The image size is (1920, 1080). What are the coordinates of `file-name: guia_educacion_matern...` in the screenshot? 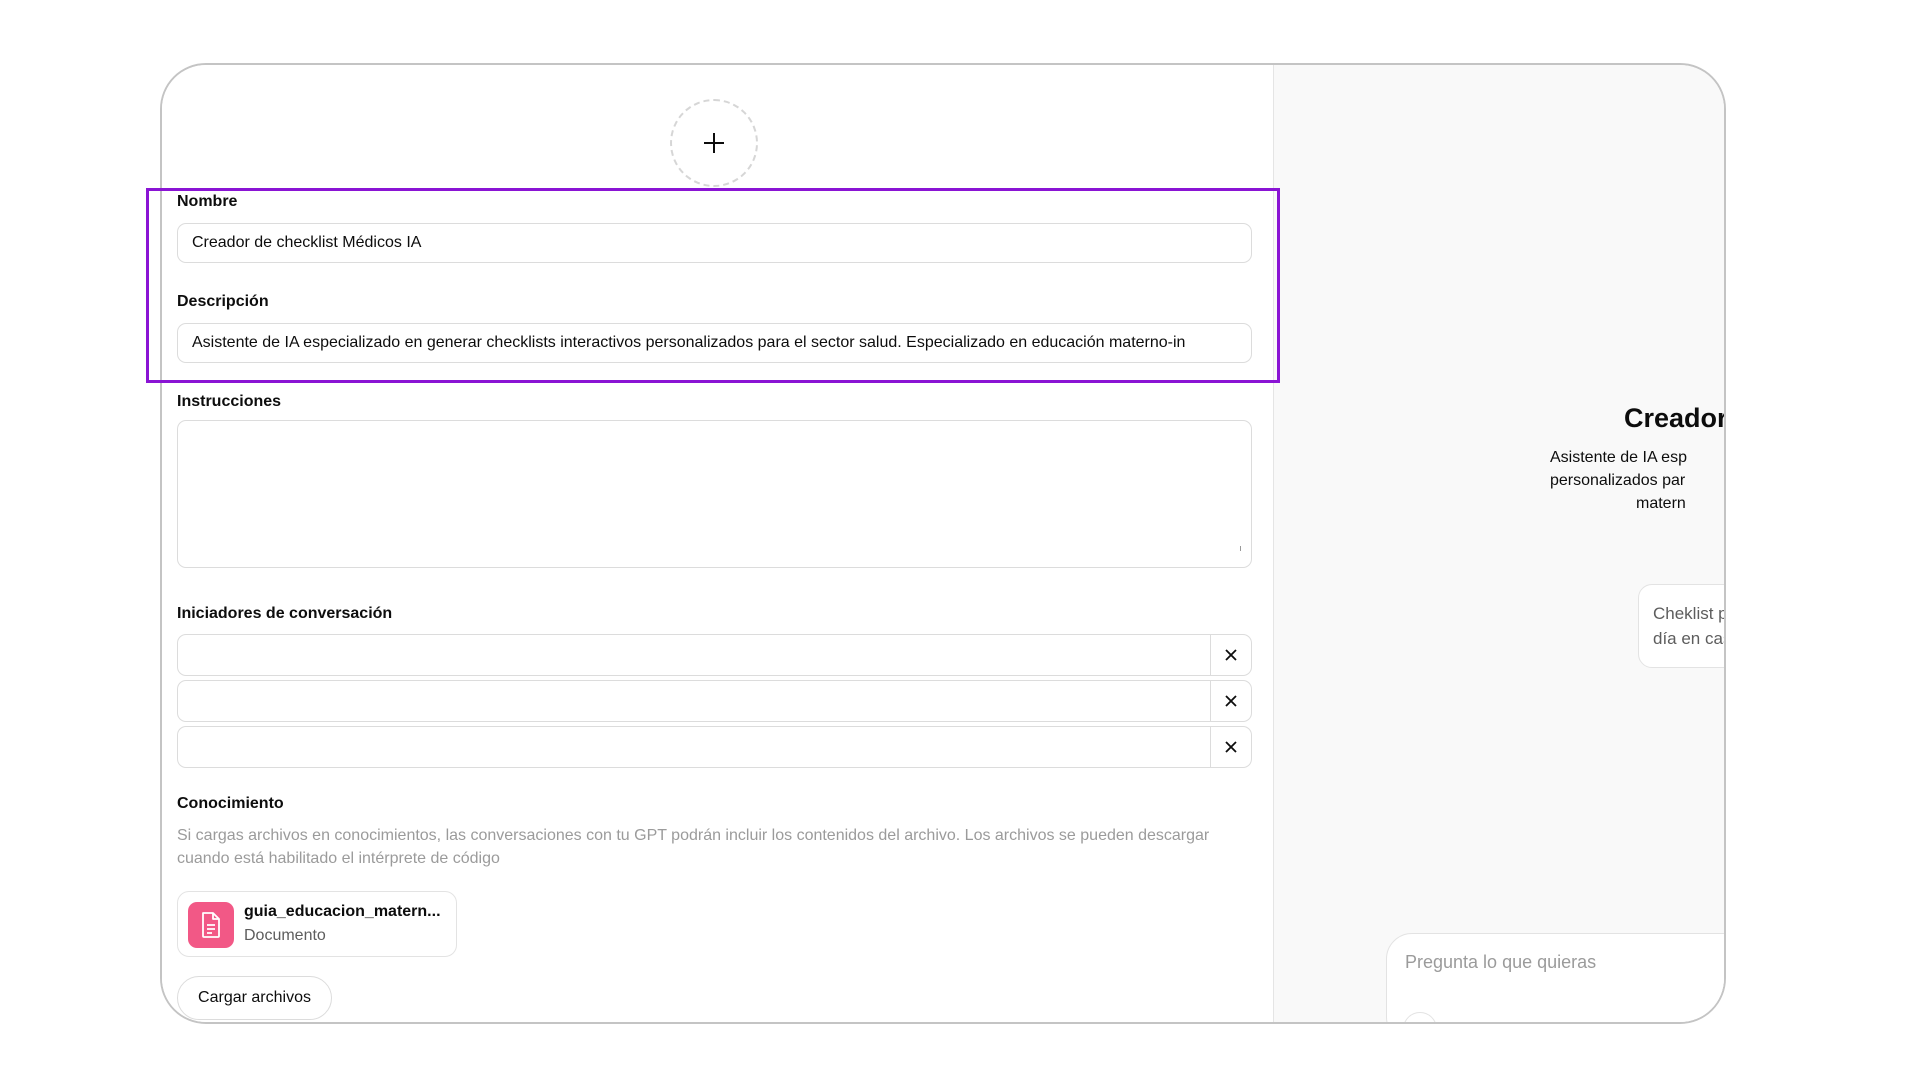 It's located at (342, 911).